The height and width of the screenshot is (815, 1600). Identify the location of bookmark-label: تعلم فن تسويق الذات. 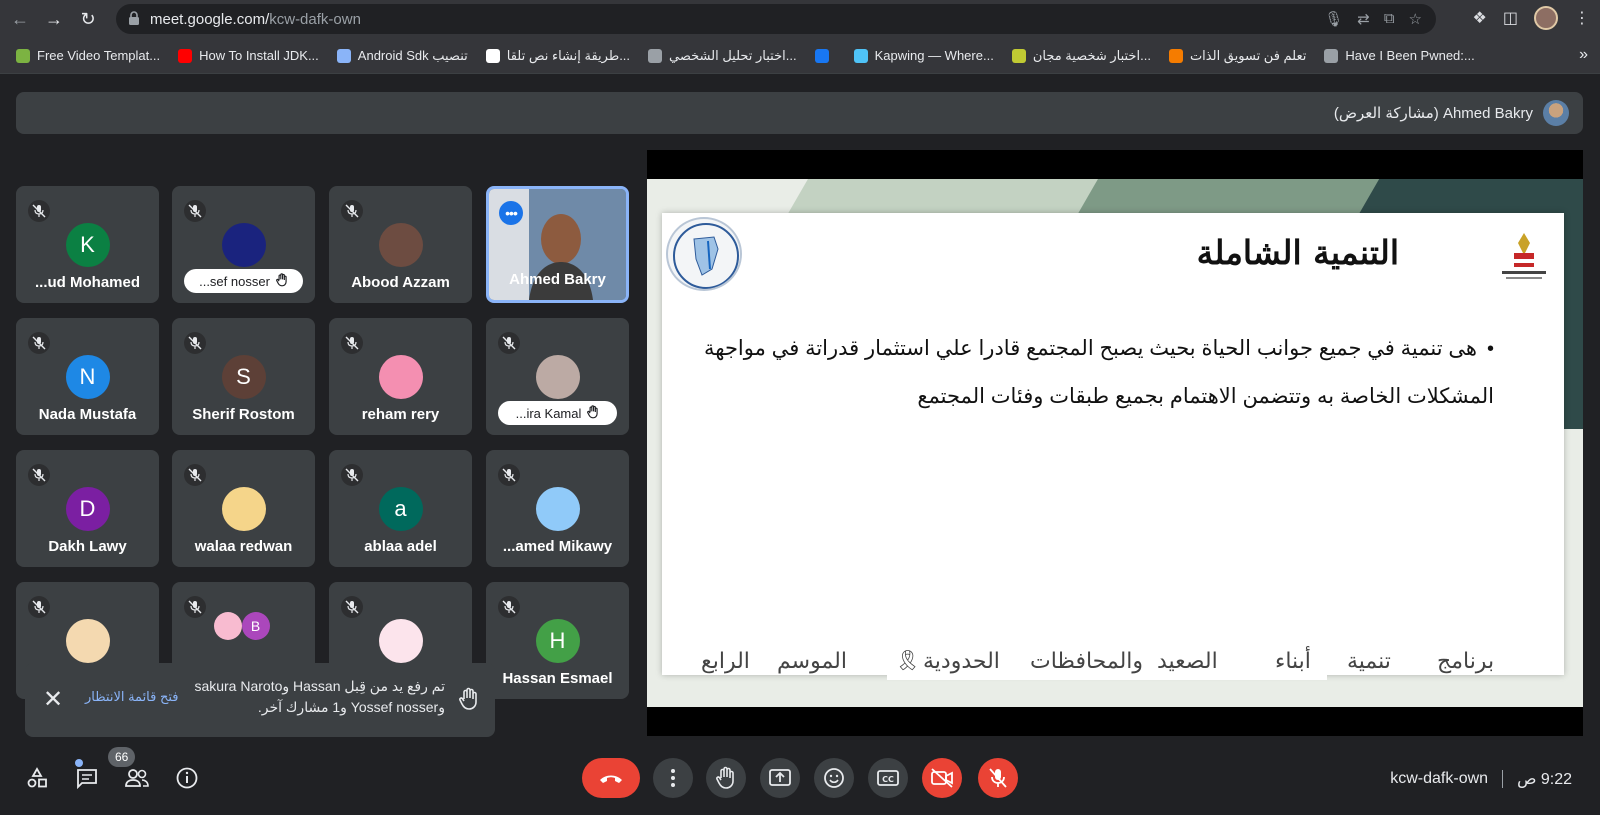
(1248, 55).